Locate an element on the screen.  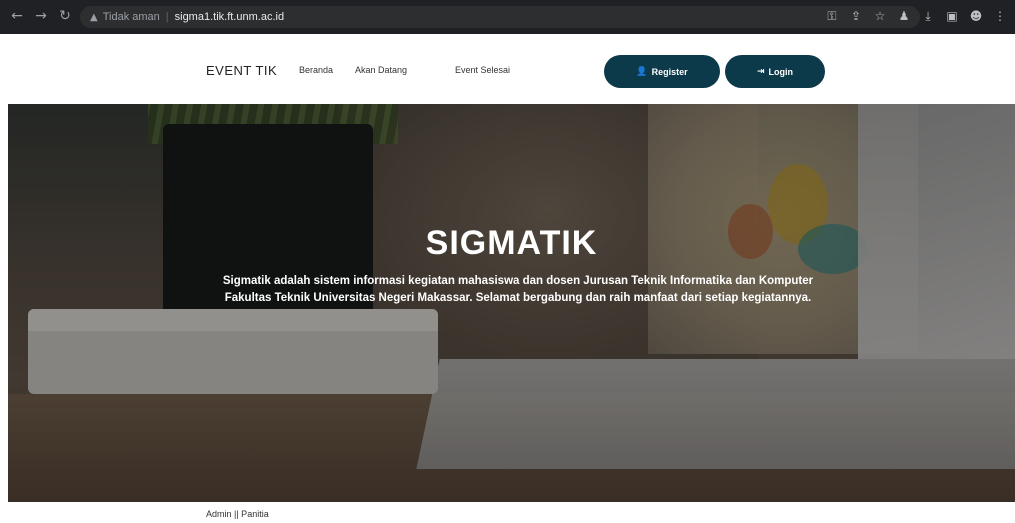
browser-actions: ⚿ ⇪ ☆ ♟ ⤓ ▣ ☻ ⋮ is located at coordinates (916, 16).